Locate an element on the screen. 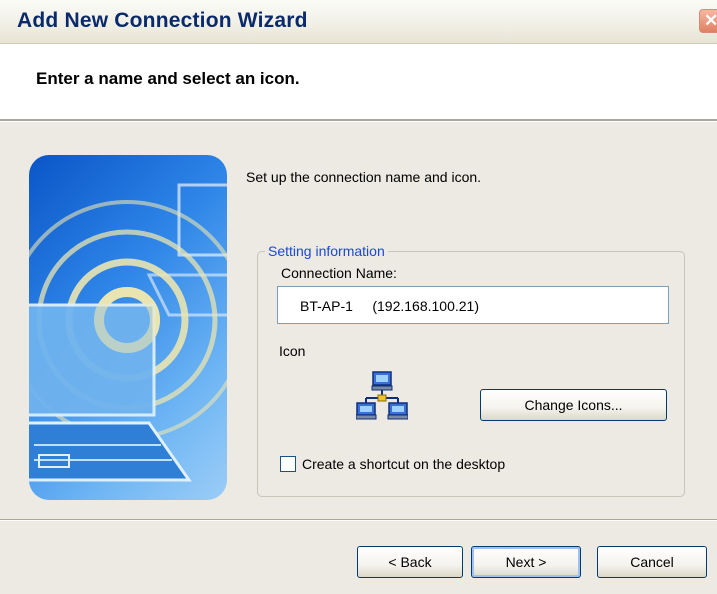  connection-name-label: Connection Name: is located at coordinates (339, 273).